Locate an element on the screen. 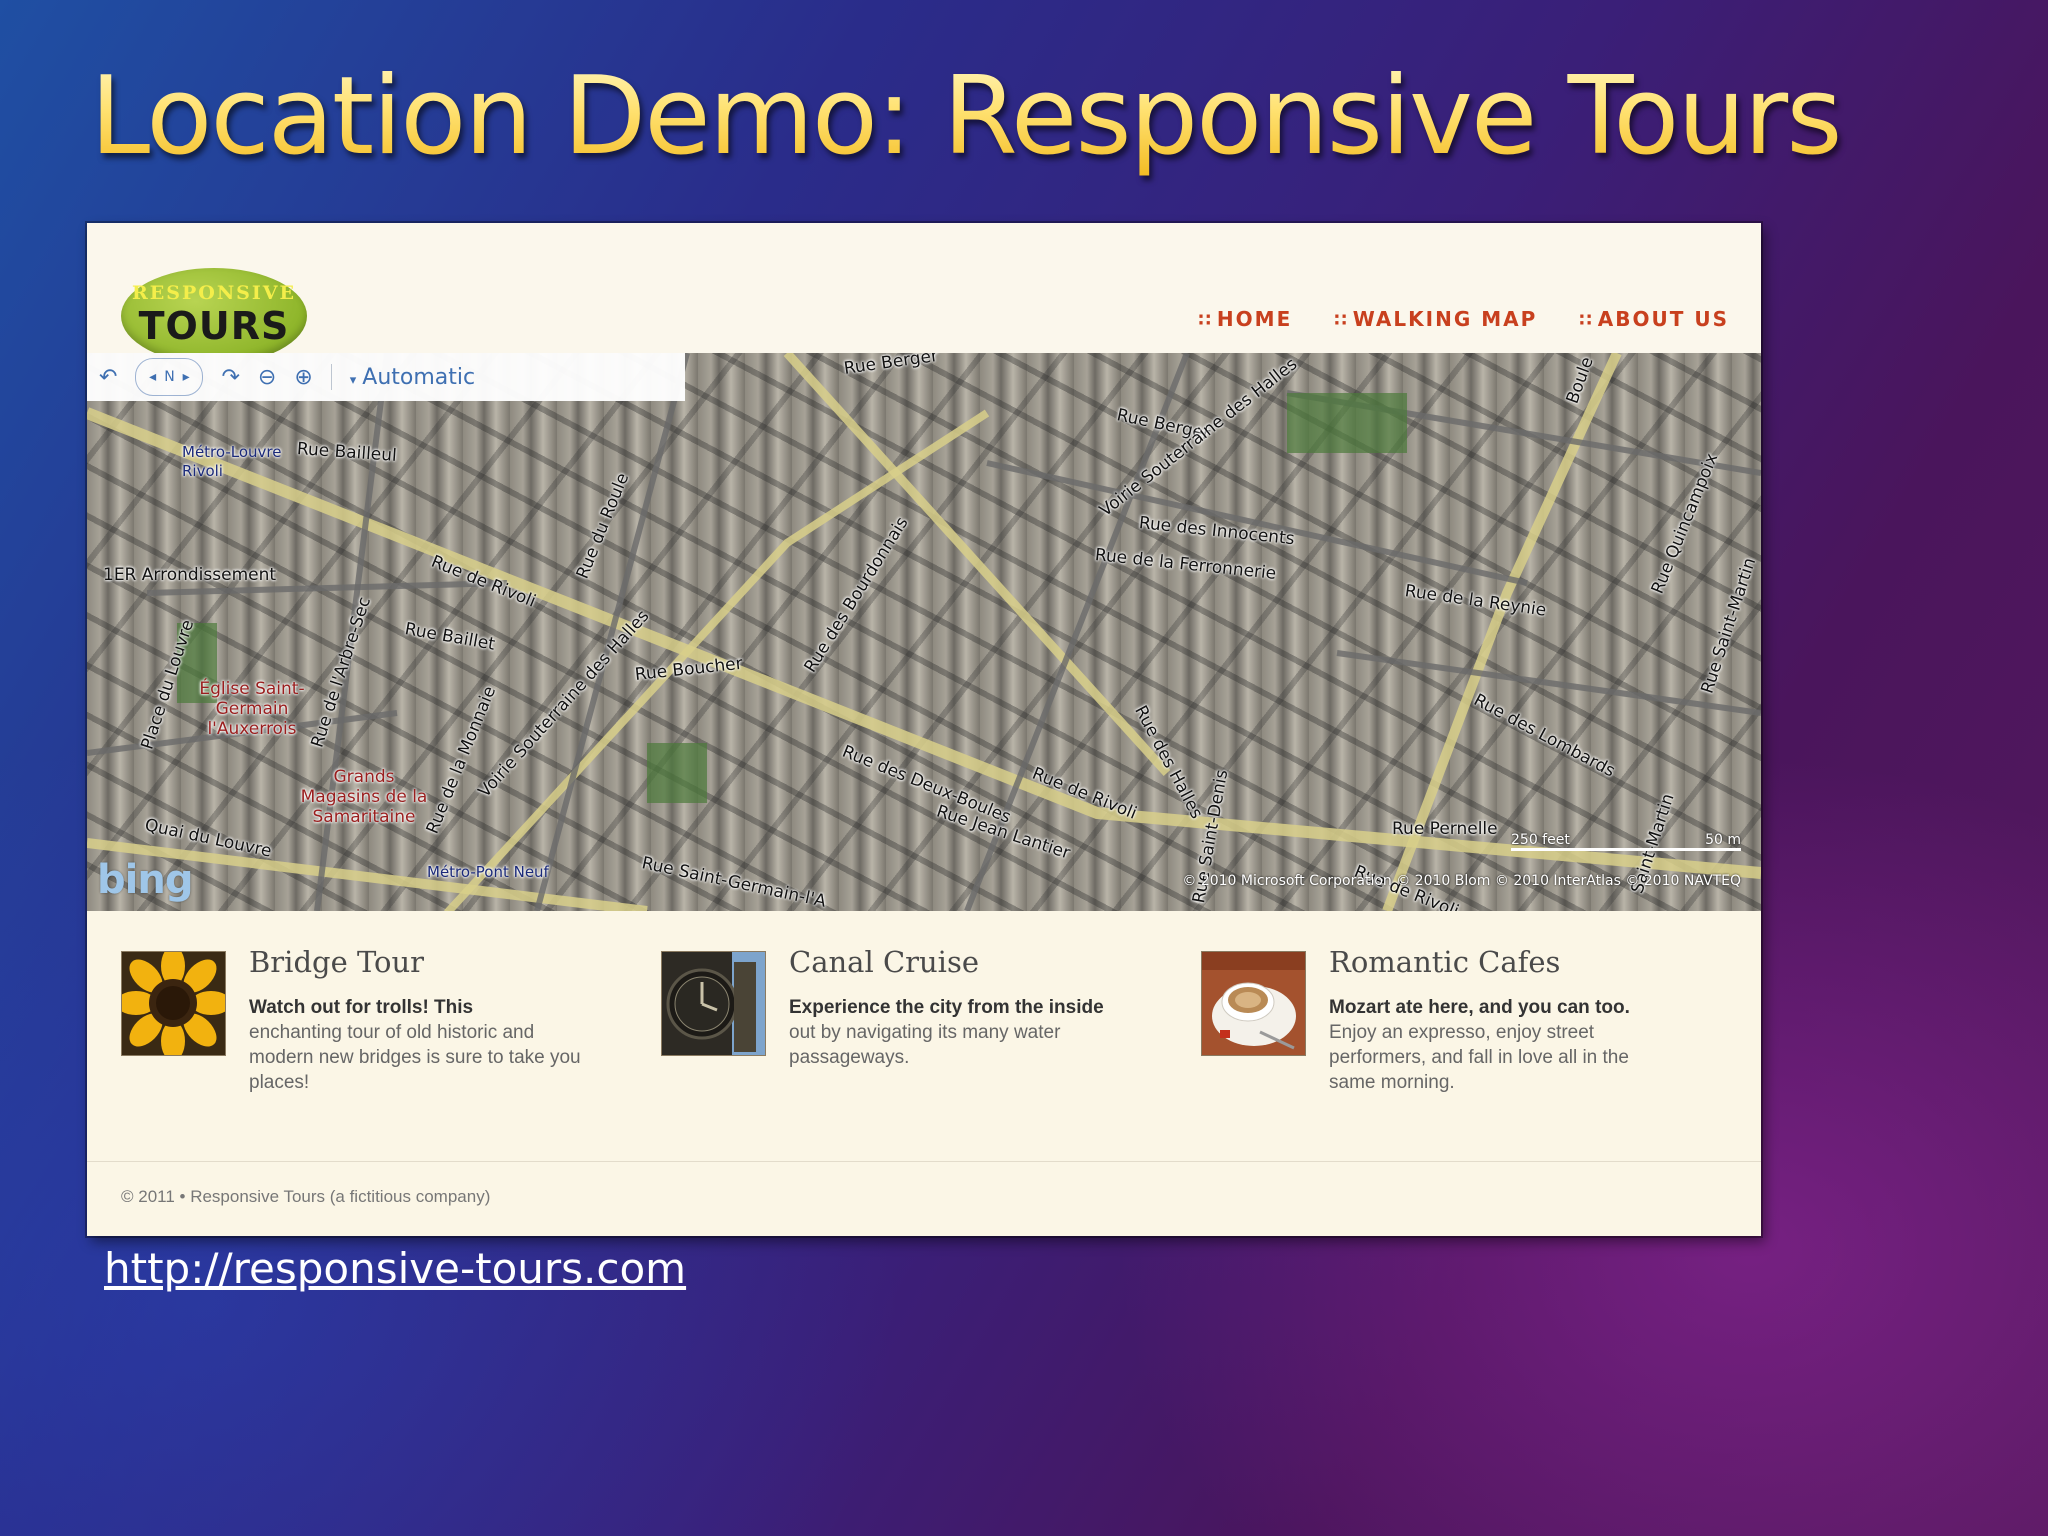  map-scale-meters: 50 m is located at coordinates (1723, 840).